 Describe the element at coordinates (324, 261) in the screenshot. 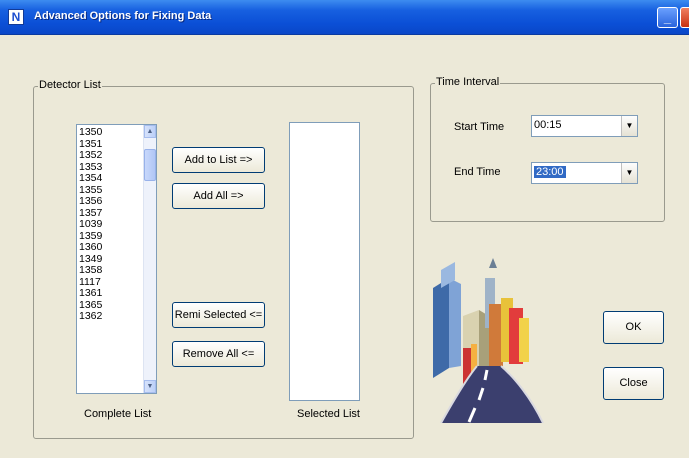

I see `selected-listbox` at that location.